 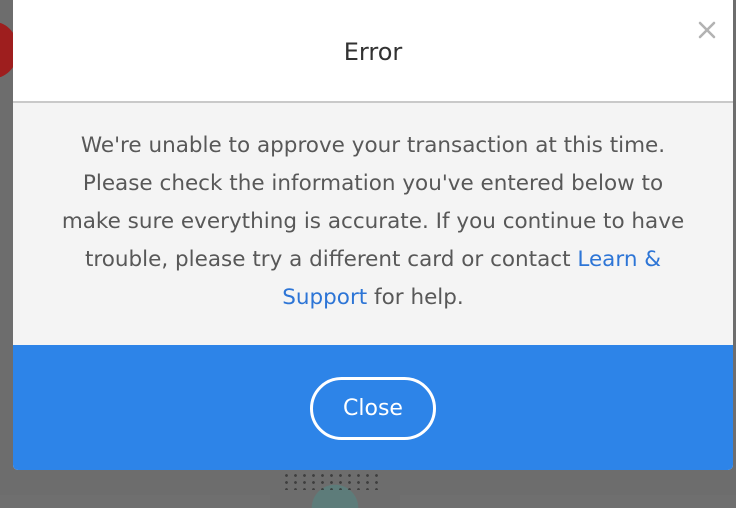 I want to click on close-icon, so click(x=707, y=30).